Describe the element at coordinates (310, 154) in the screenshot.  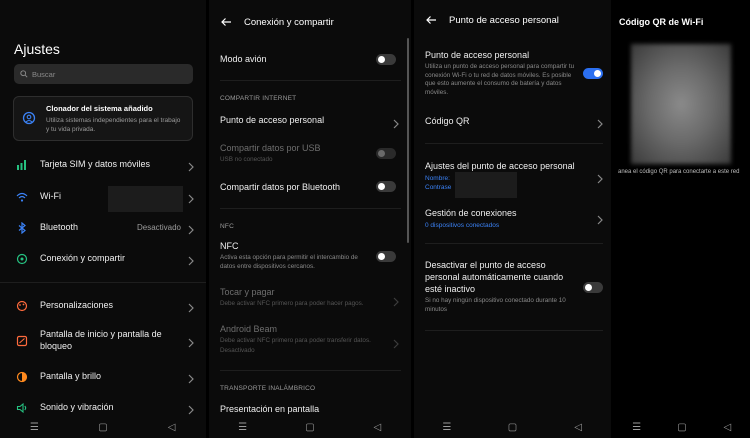
I see `usb-share-row: Compartir datos por USB USB no conectado` at that location.